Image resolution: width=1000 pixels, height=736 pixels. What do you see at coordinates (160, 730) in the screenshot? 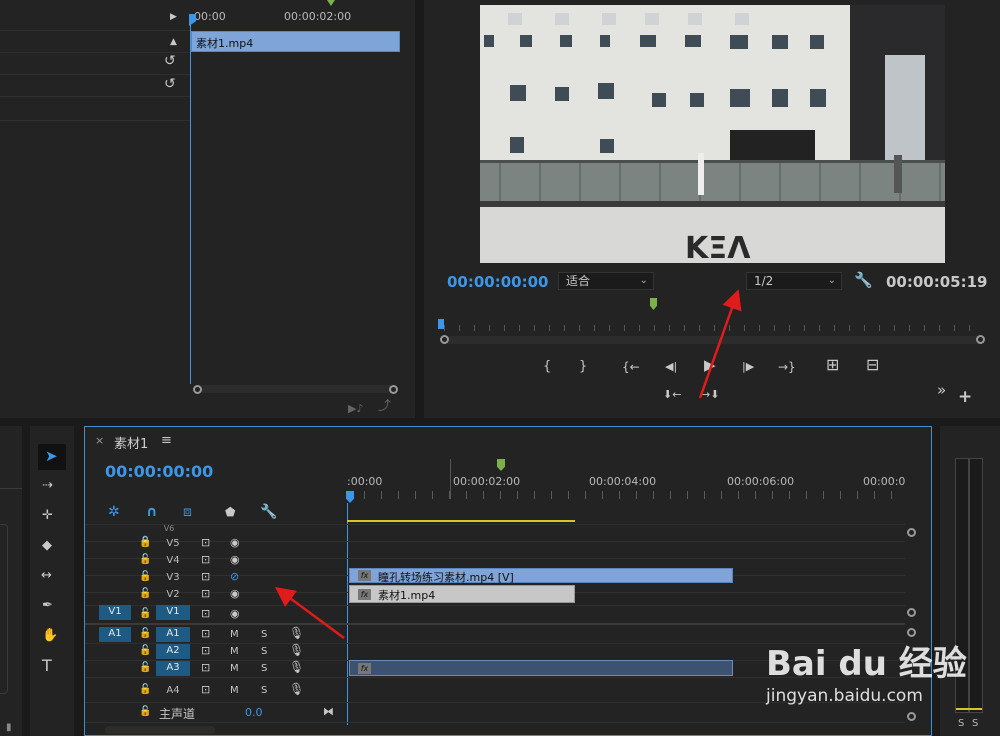
I see `timeline-h-scrollbar` at bounding box center [160, 730].